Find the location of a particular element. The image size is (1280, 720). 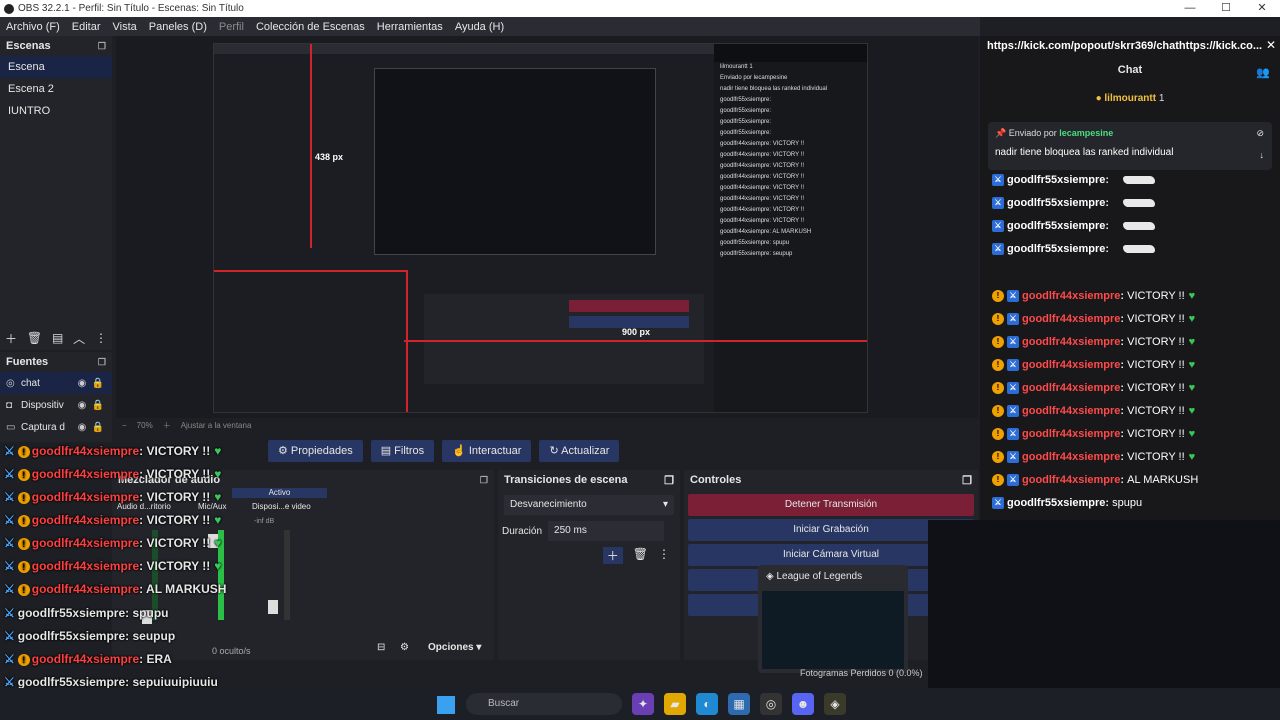

store-icon: ▦ is located at coordinates (739, 704).